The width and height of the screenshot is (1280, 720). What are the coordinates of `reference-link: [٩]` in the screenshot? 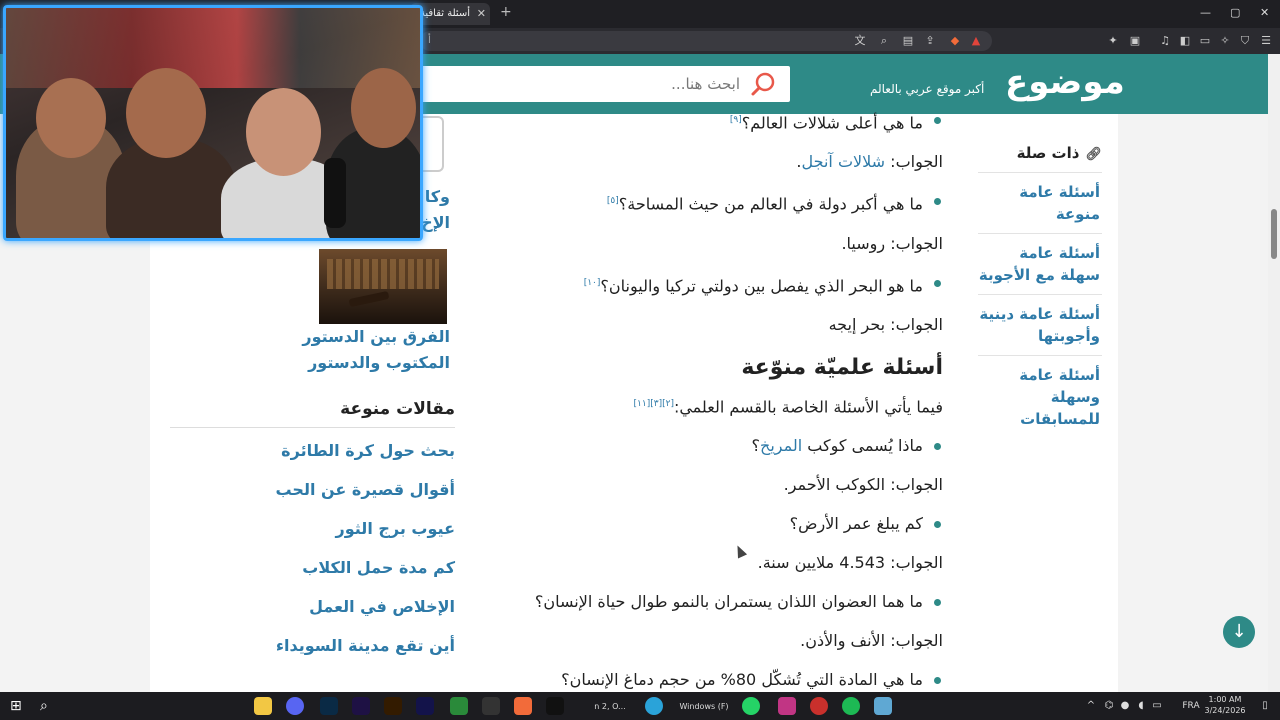 It's located at (736, 120).